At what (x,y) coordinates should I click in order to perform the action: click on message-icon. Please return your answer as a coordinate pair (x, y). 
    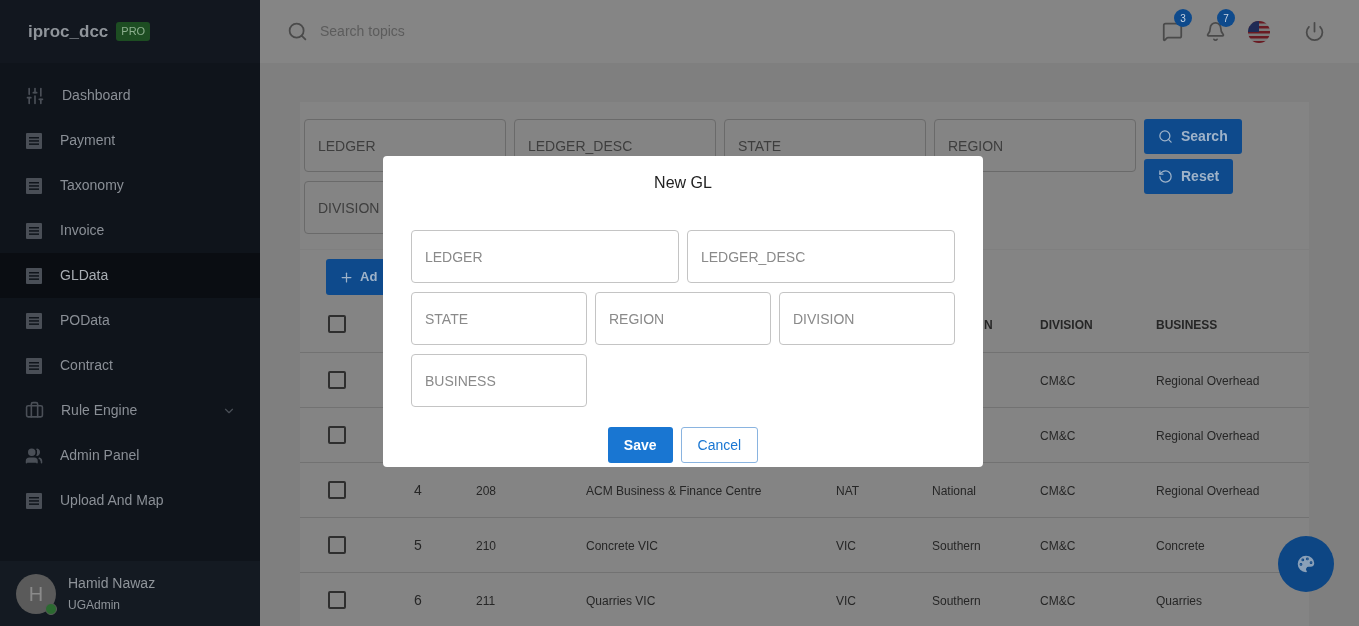
    Looking at the image, I should click on (1172, 31).